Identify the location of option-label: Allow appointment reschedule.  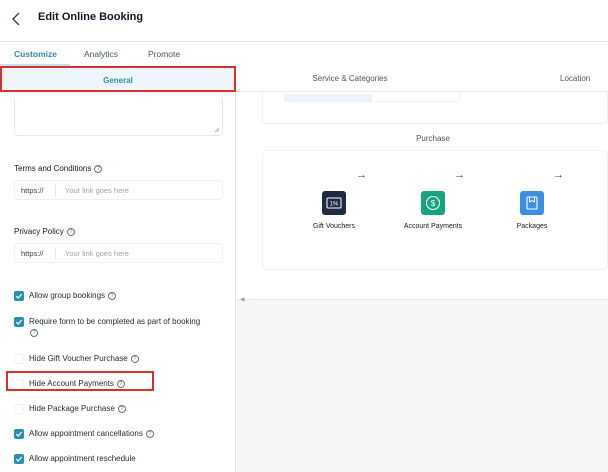
(82, 458).